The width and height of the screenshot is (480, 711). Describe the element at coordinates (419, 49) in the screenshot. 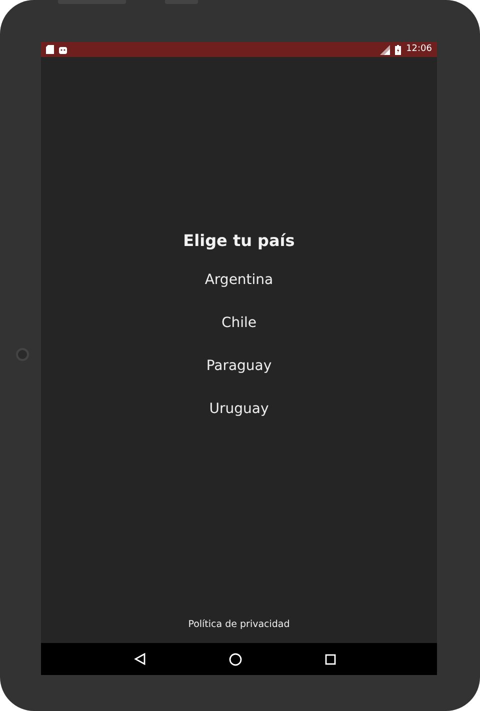

I see `clock-time: 12:06` at that location.